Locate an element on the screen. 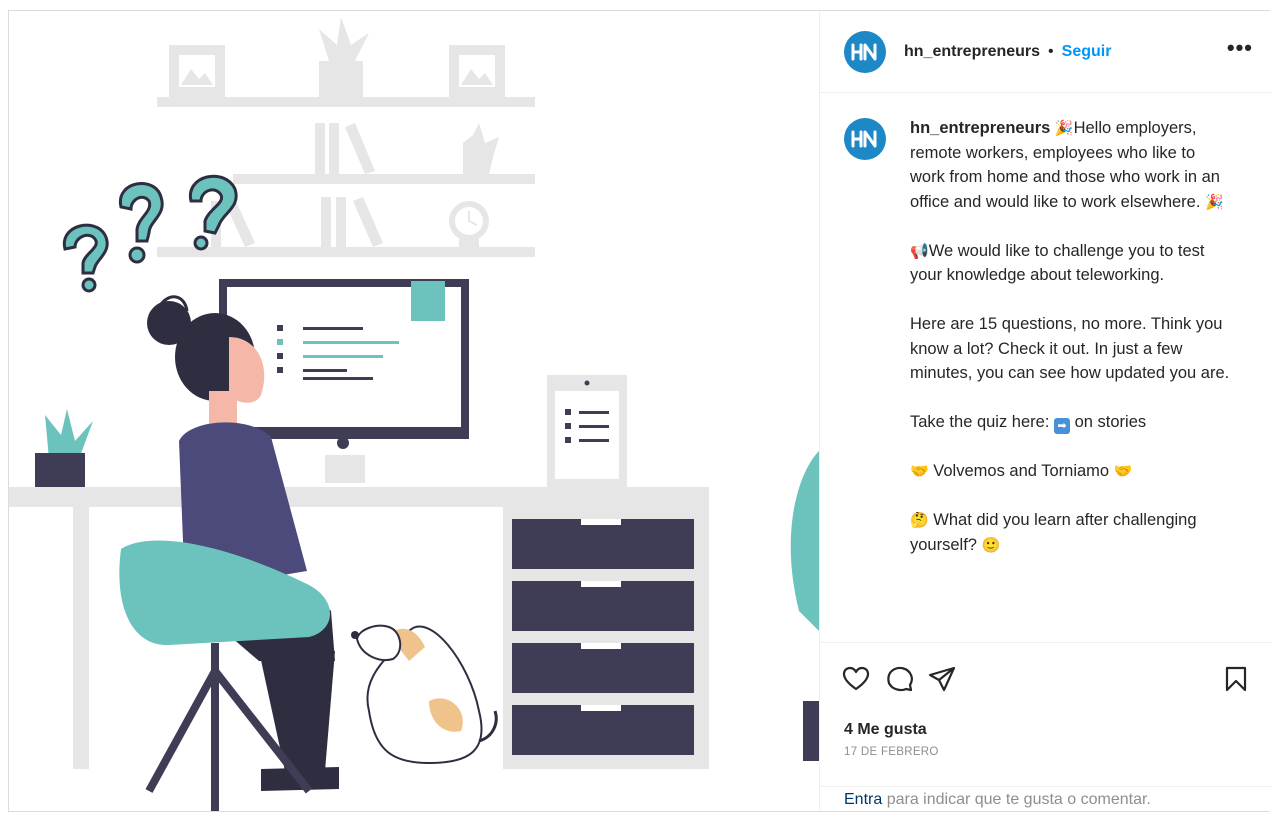 This screenshot has width=1272, height=814. paper-plane-icon is located at coordinates (942, 679).